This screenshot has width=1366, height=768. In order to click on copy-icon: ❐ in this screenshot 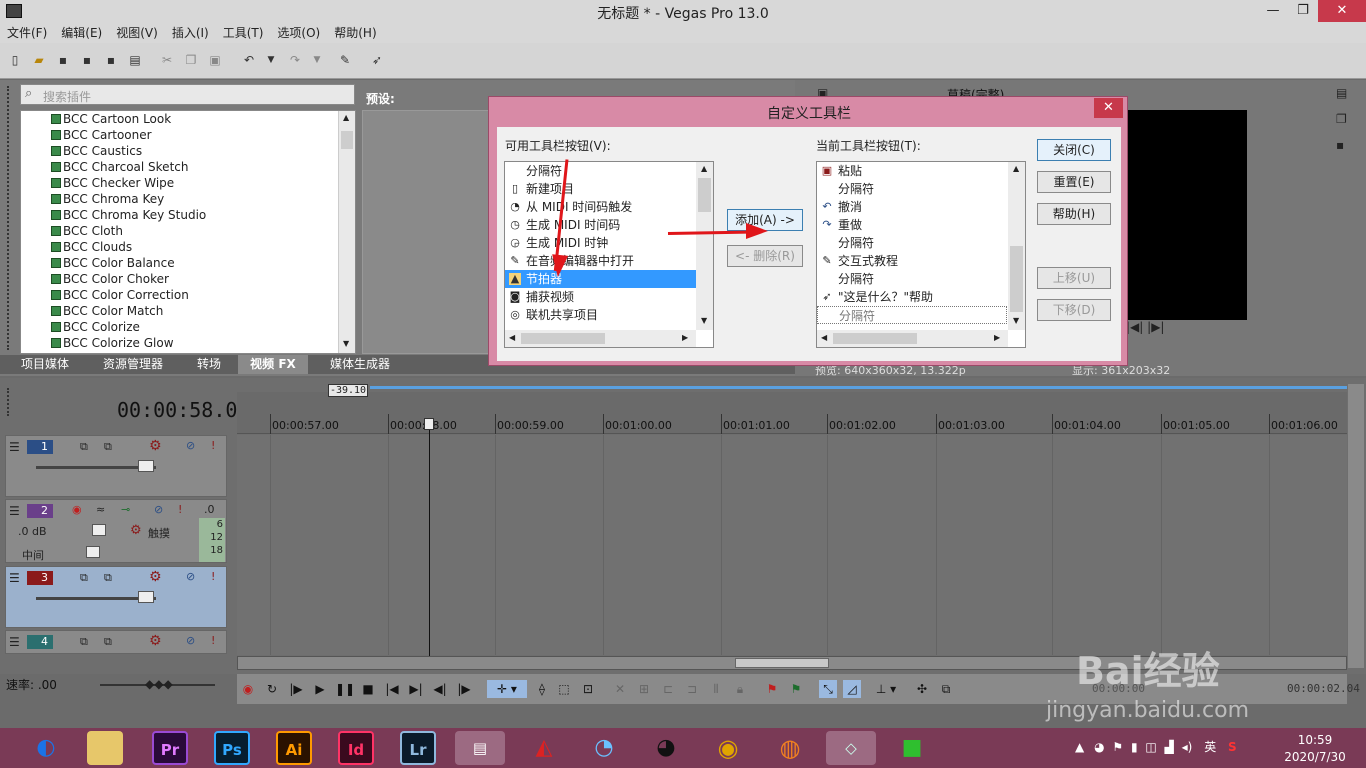, I will do `click(191, 60)`.